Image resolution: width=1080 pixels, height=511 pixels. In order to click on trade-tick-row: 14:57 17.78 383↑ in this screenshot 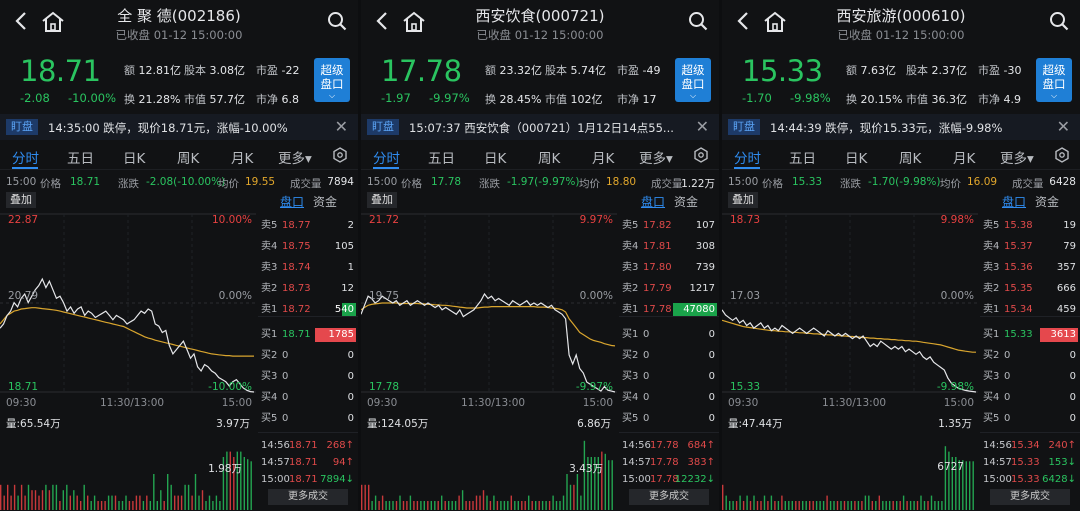, I will do `click(669, 462)`.